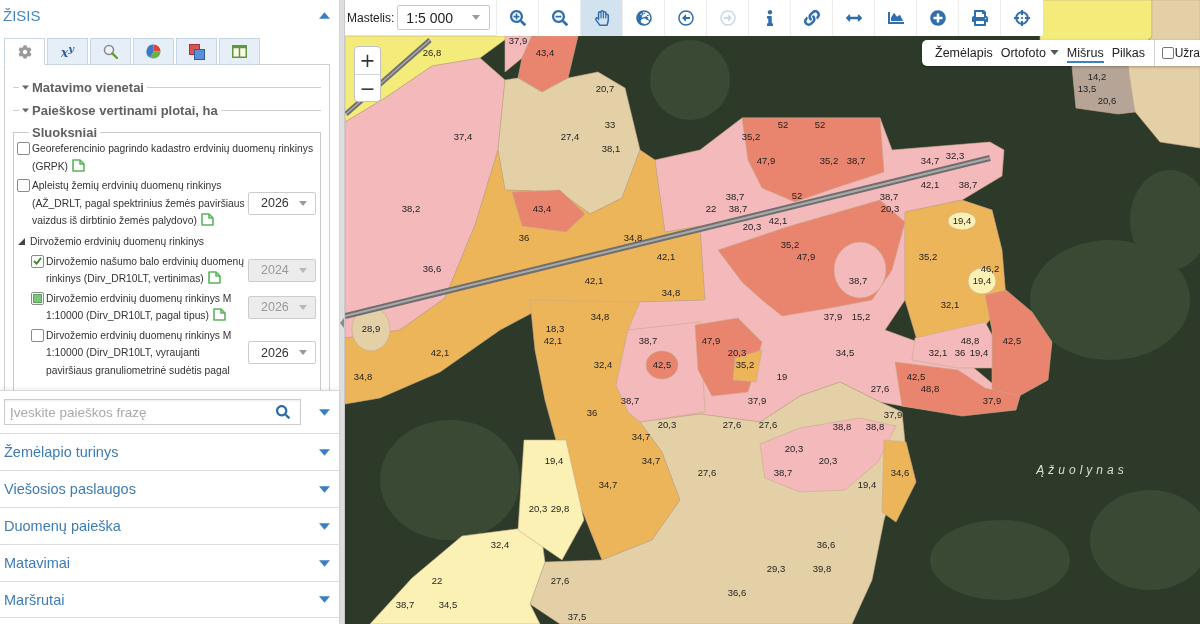 The image size is (1200, 624). Describe the element at coordinates (1085, 53) in the screenshot. I see `basemap-tab: Mišrus` at that location.